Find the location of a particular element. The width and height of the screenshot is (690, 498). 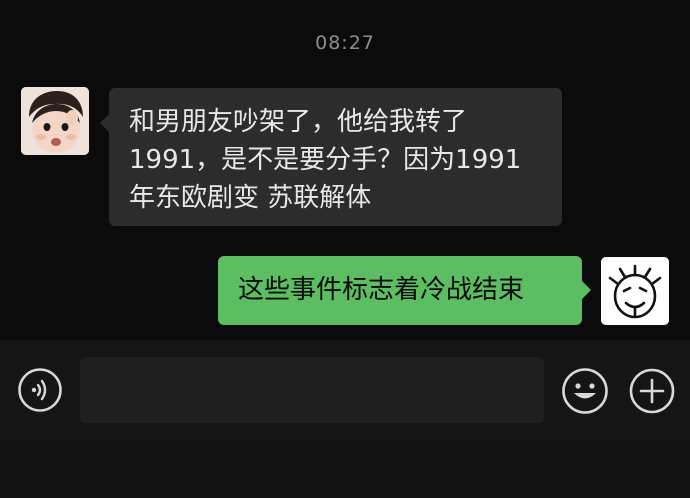

self-avatar is located at coordinates (635, 291).